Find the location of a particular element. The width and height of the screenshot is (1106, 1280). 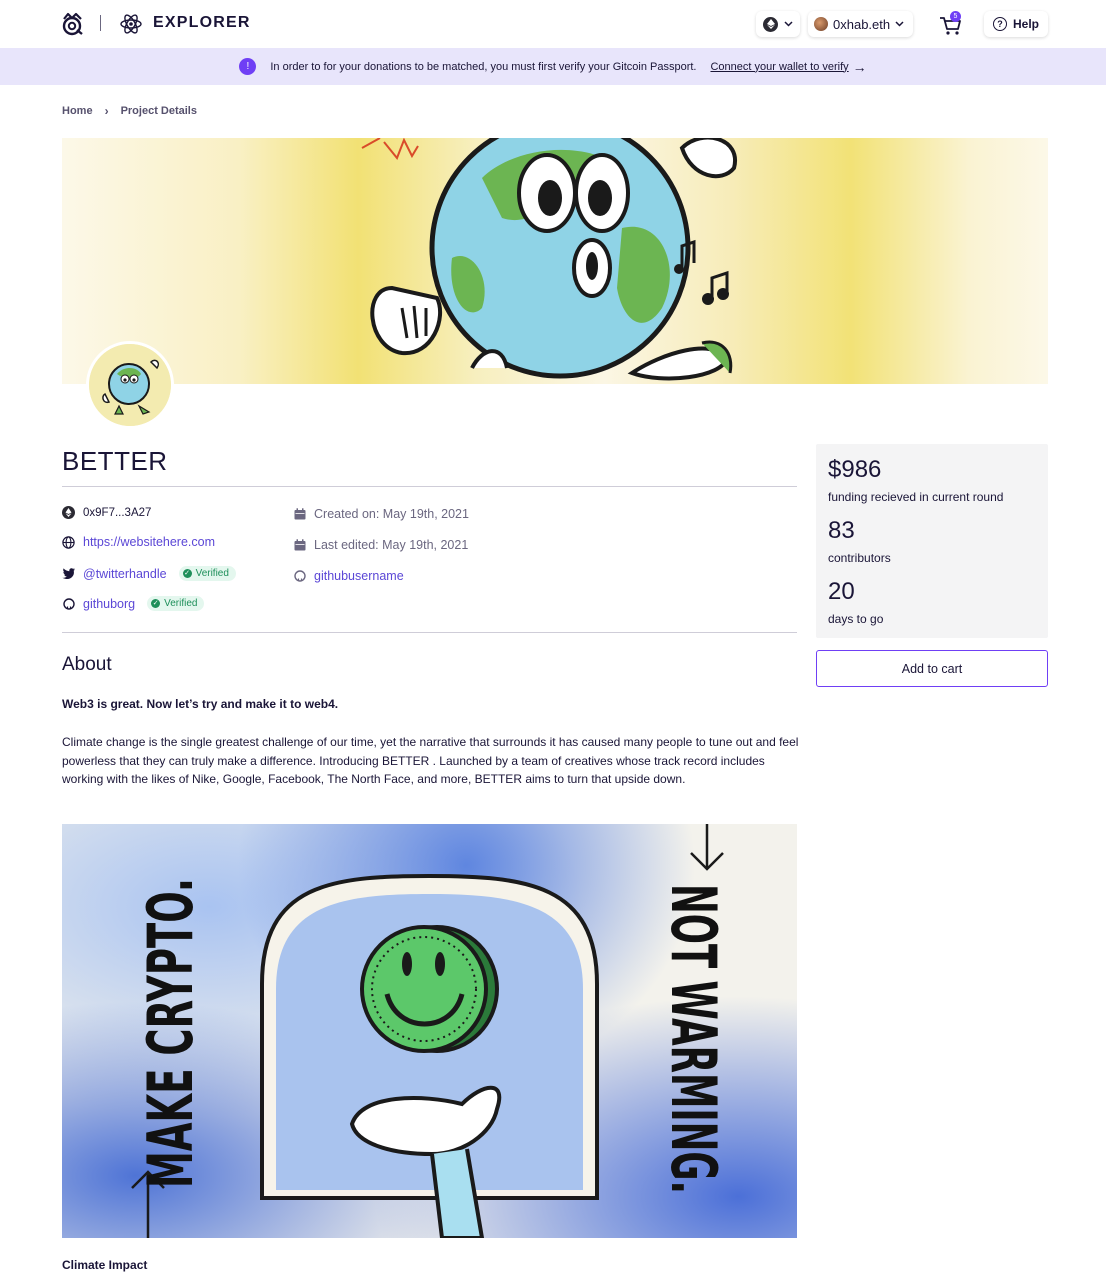

wallet-avatar is located at coordinates (821, 24).